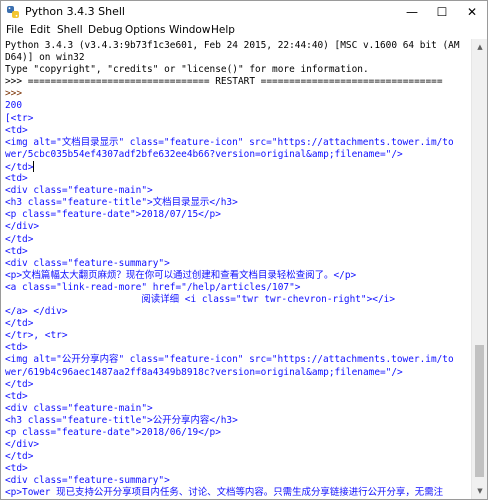  Describe the element at coordinates (36, 312) in the screenshot. I see `shell-line: </a> </div>` at that location.